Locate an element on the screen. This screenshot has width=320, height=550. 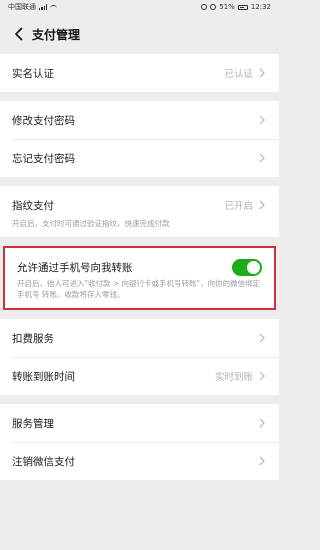
group-service: 服务管理 注销微信支付 is located at coordinates (139, 442).